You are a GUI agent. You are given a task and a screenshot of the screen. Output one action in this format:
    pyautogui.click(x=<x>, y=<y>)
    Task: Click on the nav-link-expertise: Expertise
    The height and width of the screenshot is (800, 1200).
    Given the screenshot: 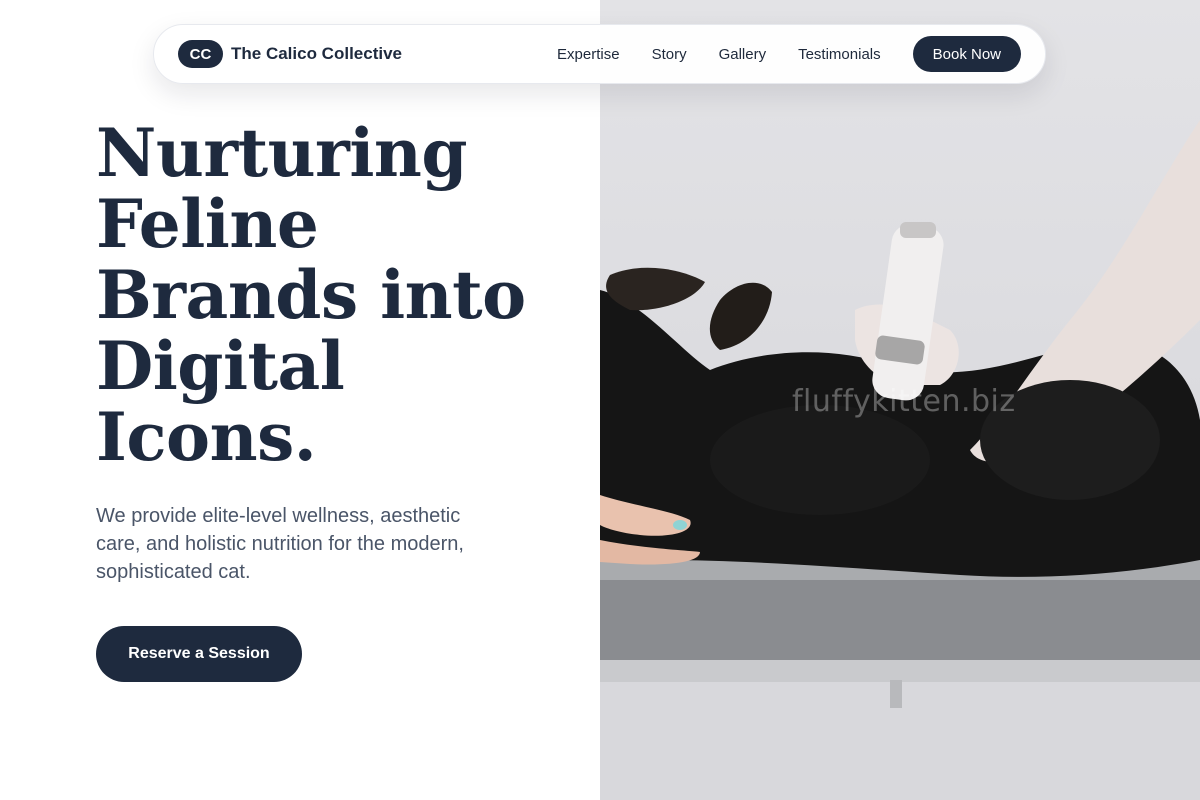 What is the action you would take?
    pyautogui.click(x=588, y=54)
    